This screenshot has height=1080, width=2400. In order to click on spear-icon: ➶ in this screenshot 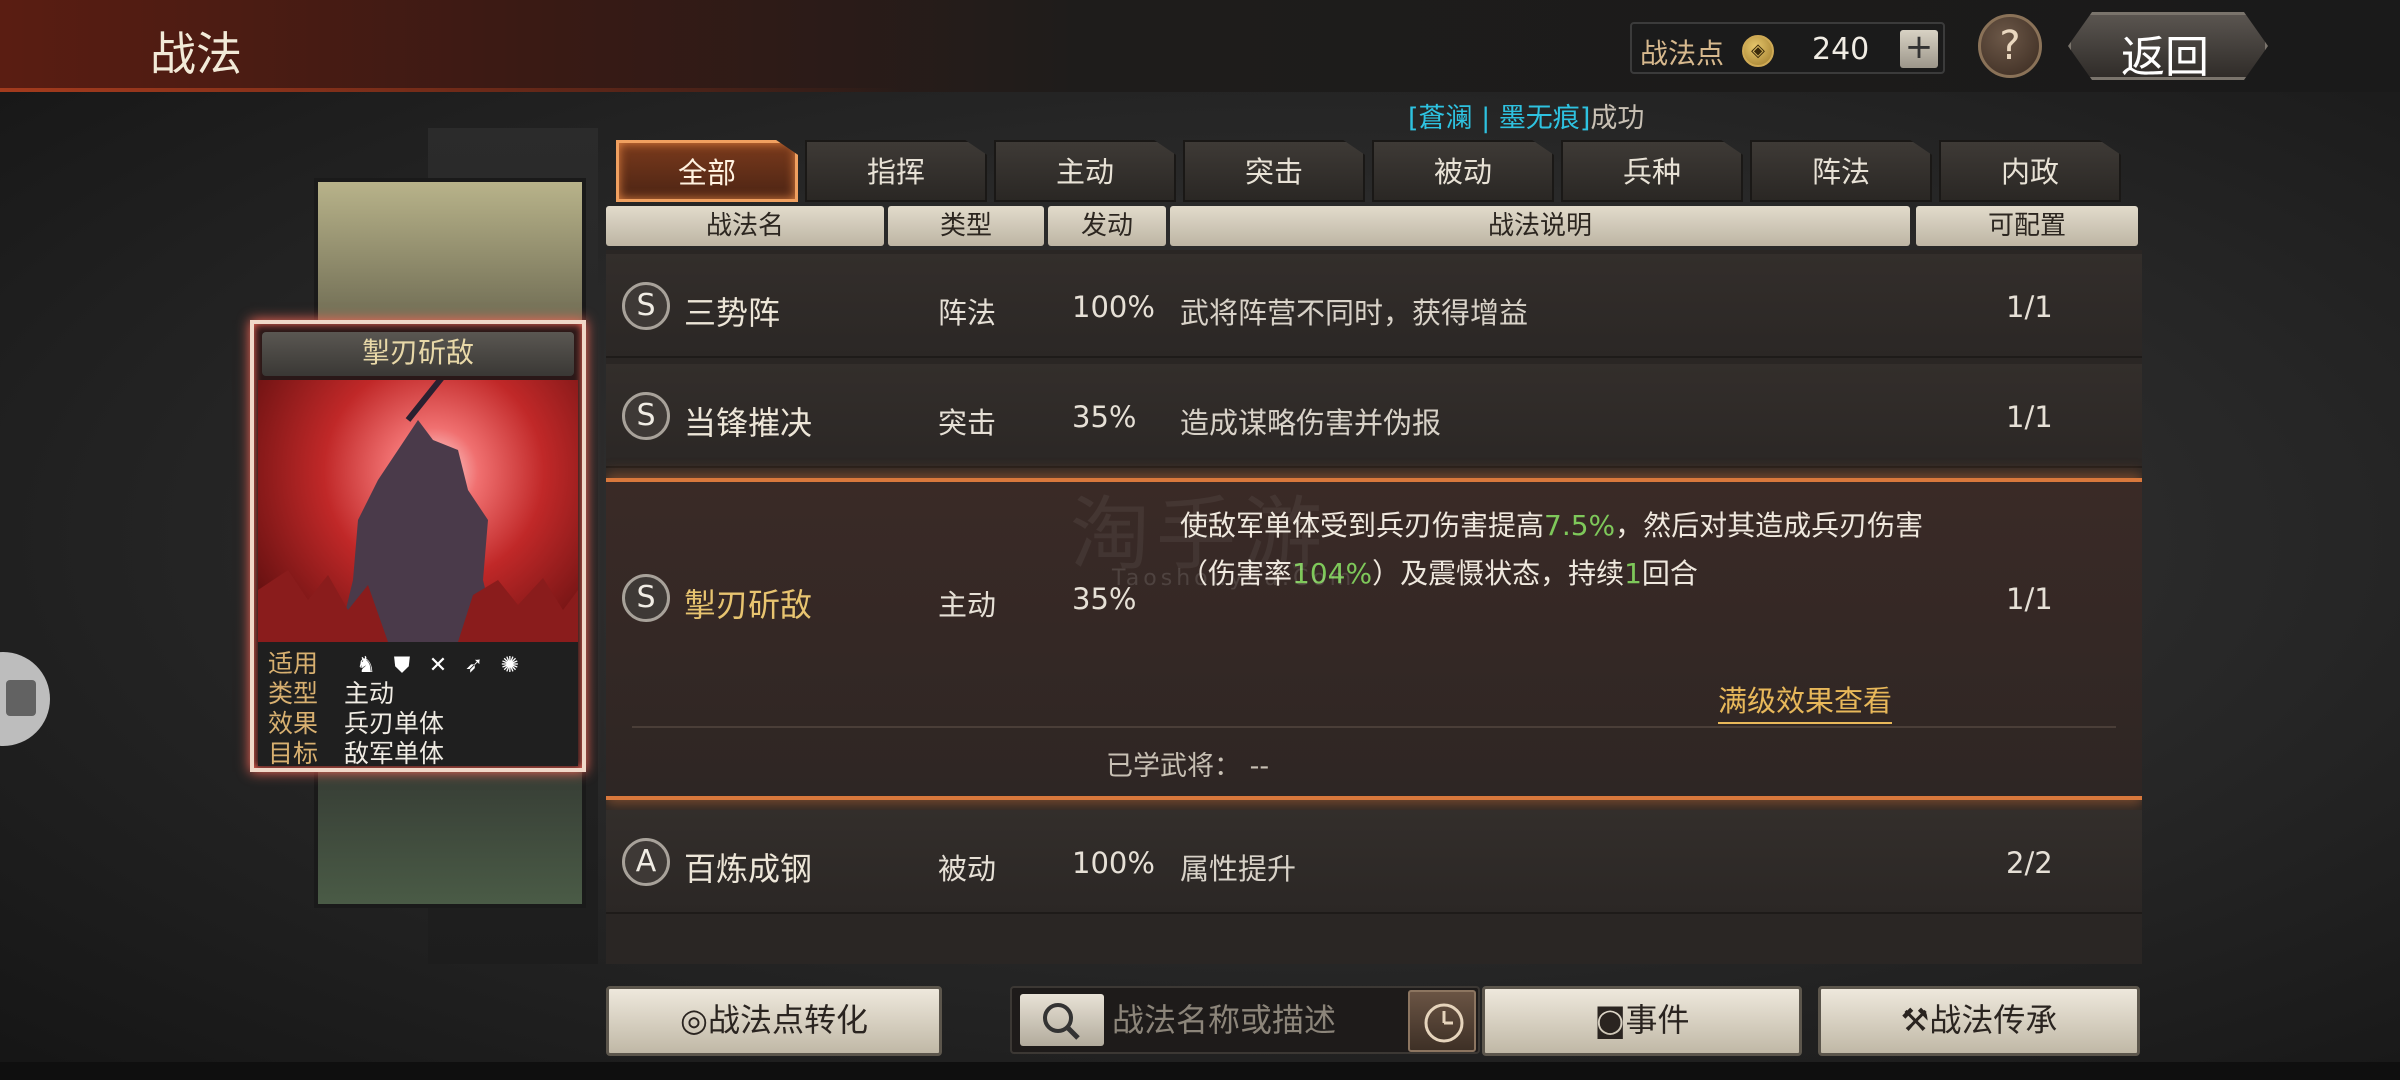, I will do `click(474, 665)`.